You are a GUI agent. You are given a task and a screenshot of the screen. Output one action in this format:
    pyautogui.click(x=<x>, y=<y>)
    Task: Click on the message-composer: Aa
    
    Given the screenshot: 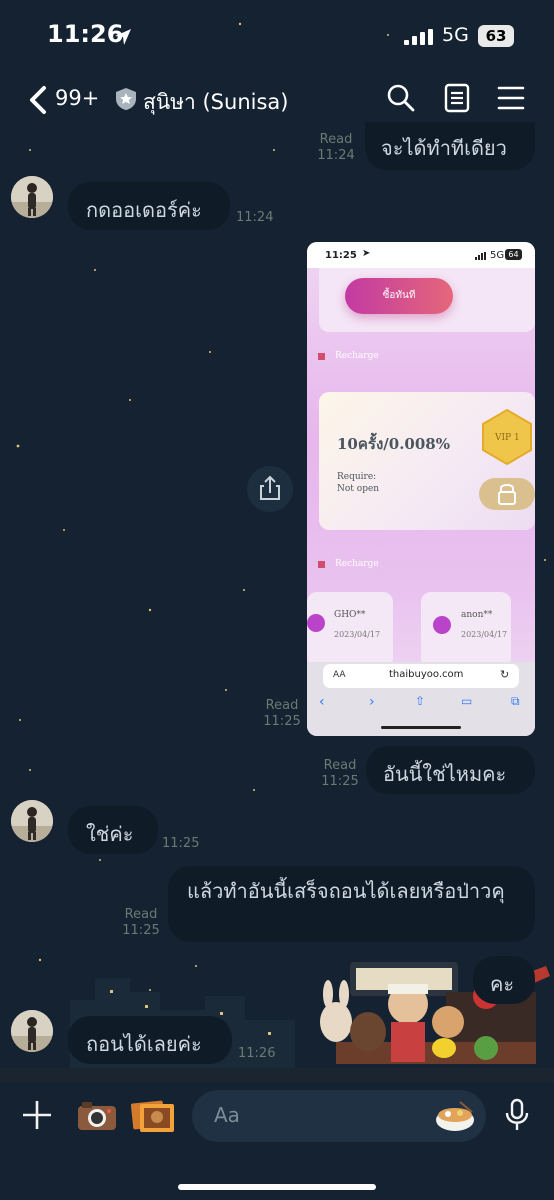 What is the action you would take?
    pyautogui.click(x=277, y=1141)
    